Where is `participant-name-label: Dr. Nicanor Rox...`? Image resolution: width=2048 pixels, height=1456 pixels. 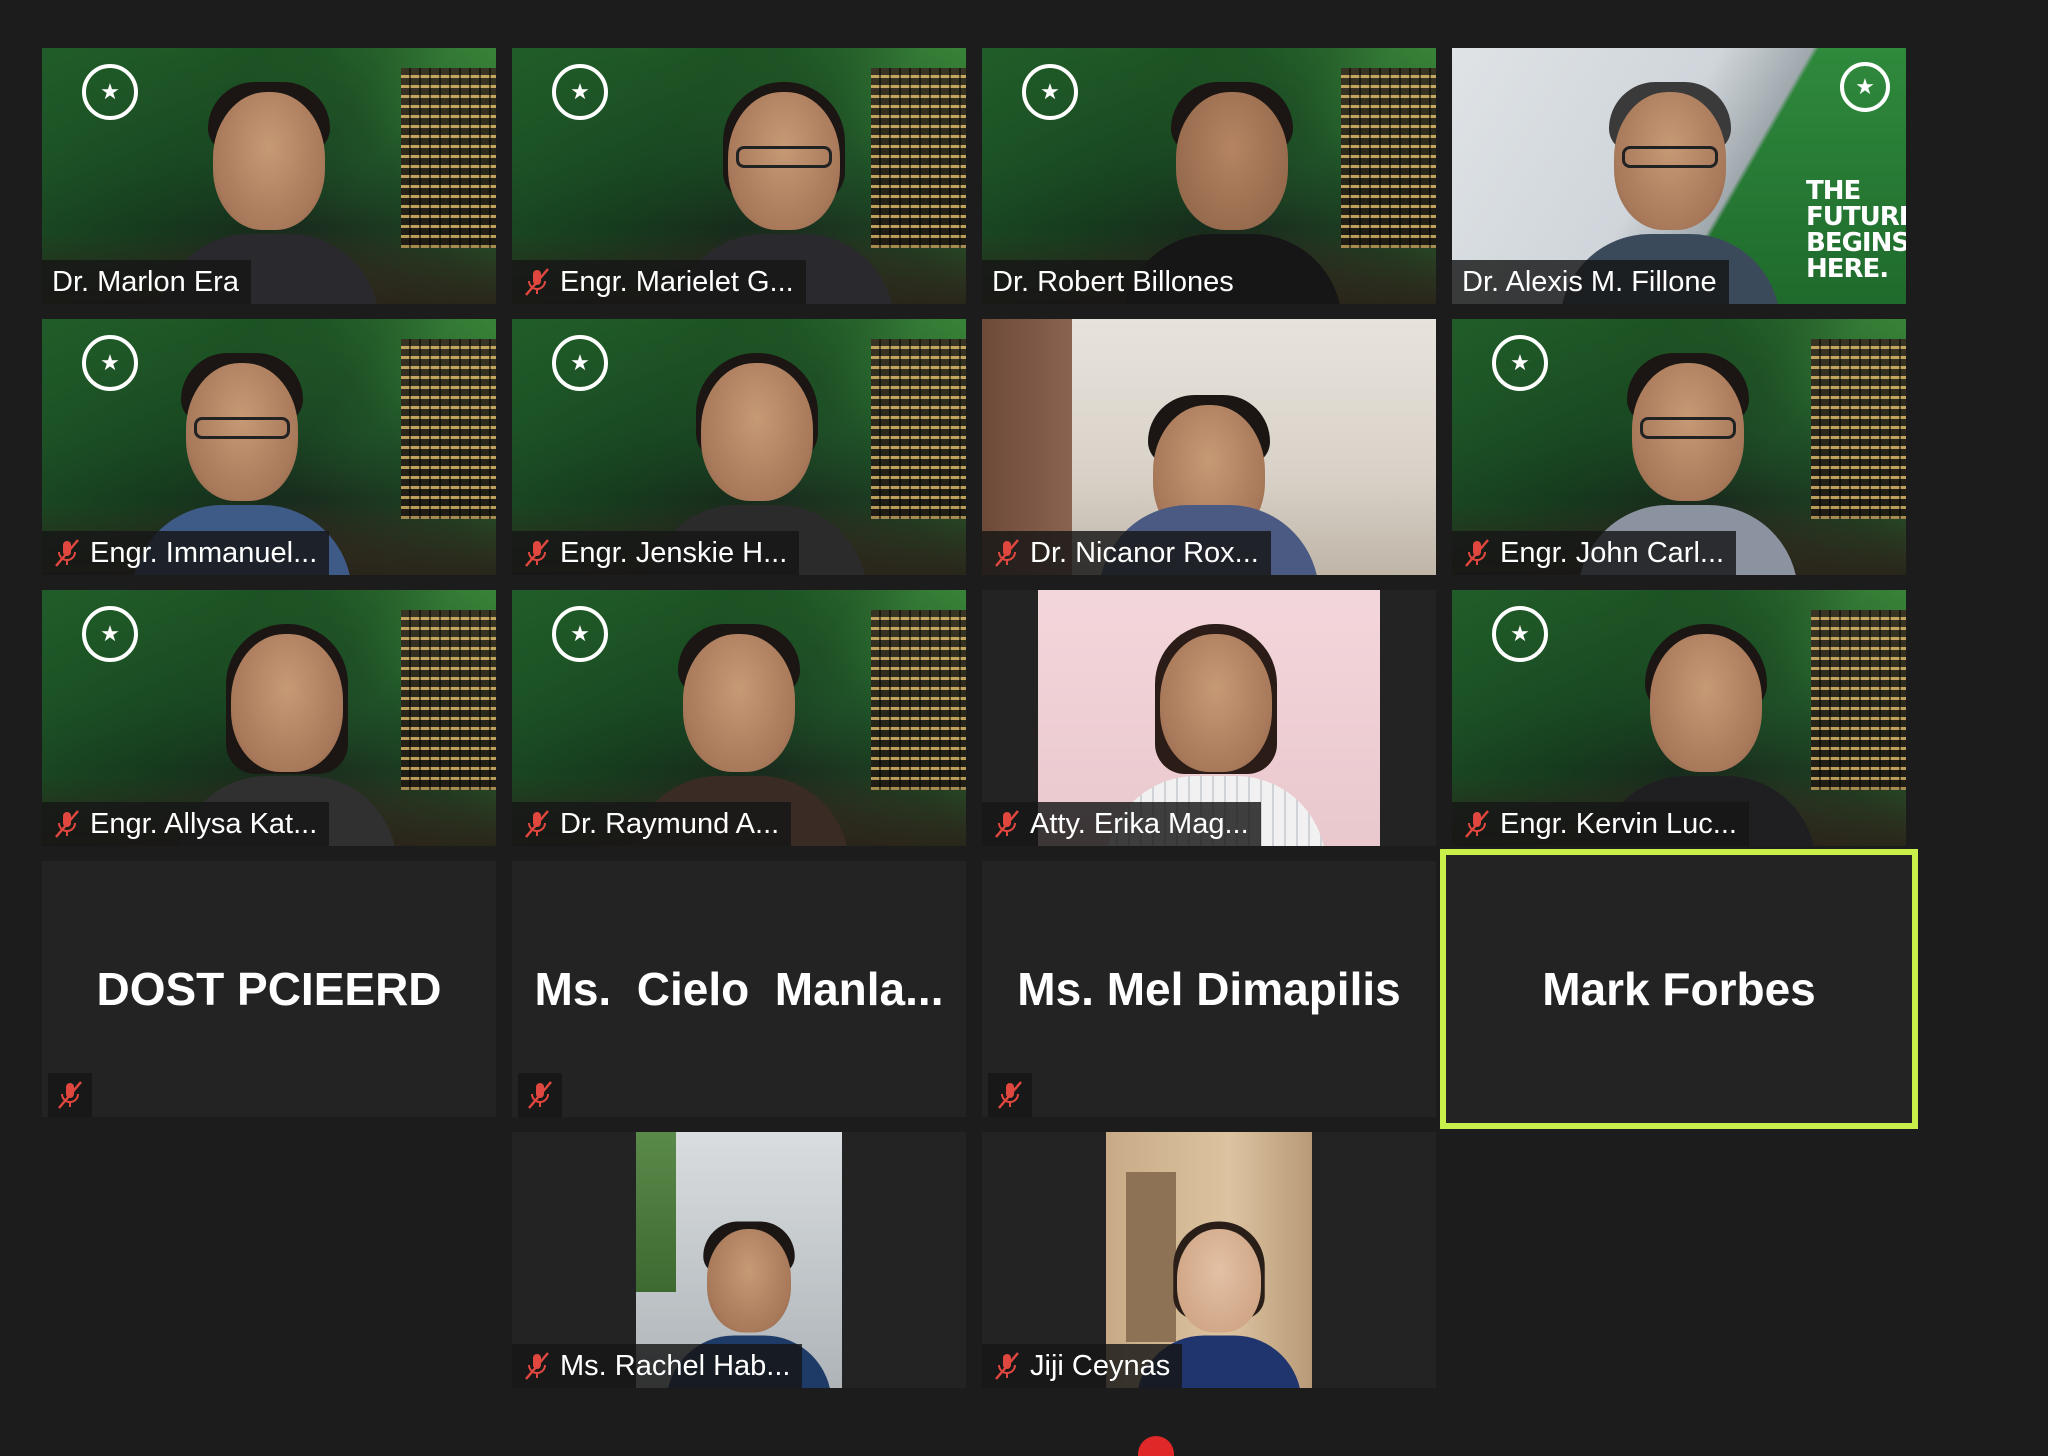
participant-name-label: Dr. Nicanor Rox... is located at coordinates (1126, 553).